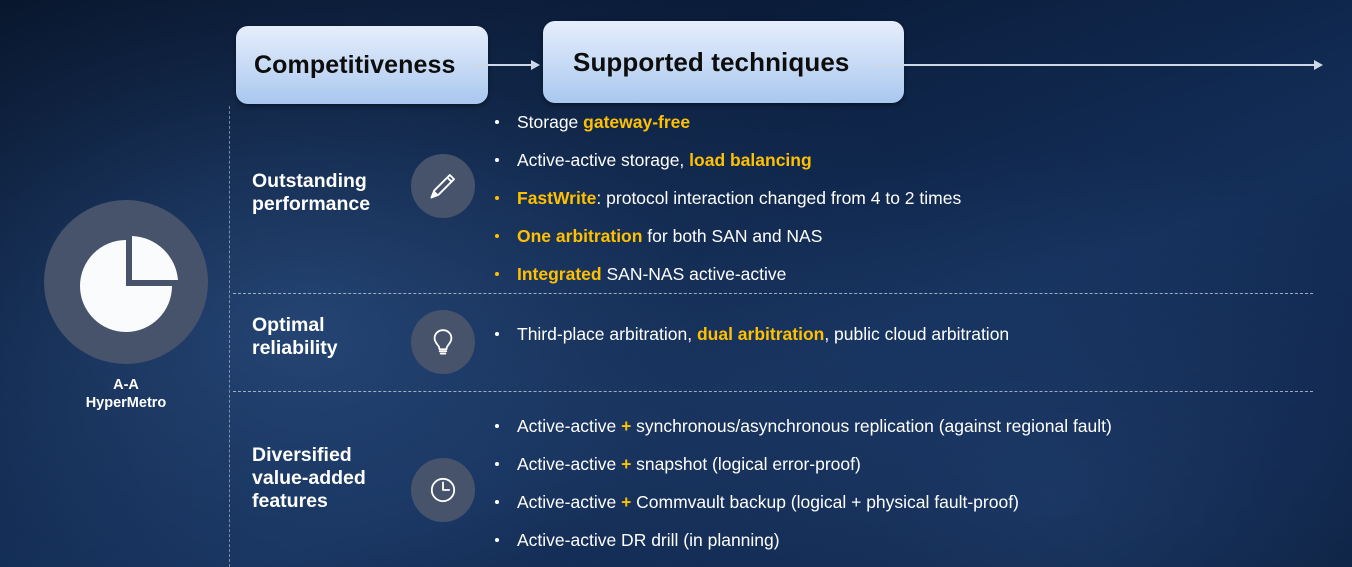 This screenshot has width=1352, height=567. I want to click on row-label-optimal-reliability: Optimal reliability, so click(337, 337).